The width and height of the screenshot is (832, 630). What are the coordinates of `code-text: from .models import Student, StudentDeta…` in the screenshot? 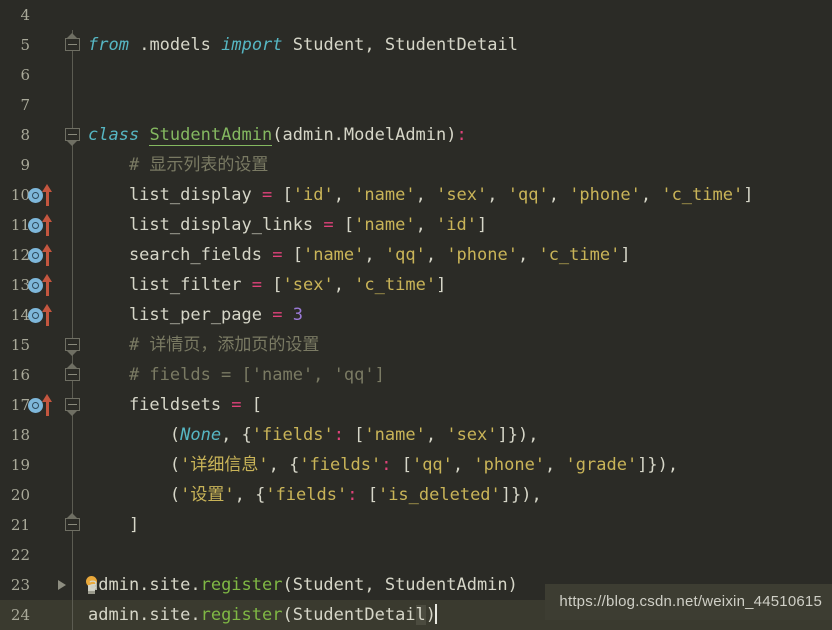 It's located at (303, 45).